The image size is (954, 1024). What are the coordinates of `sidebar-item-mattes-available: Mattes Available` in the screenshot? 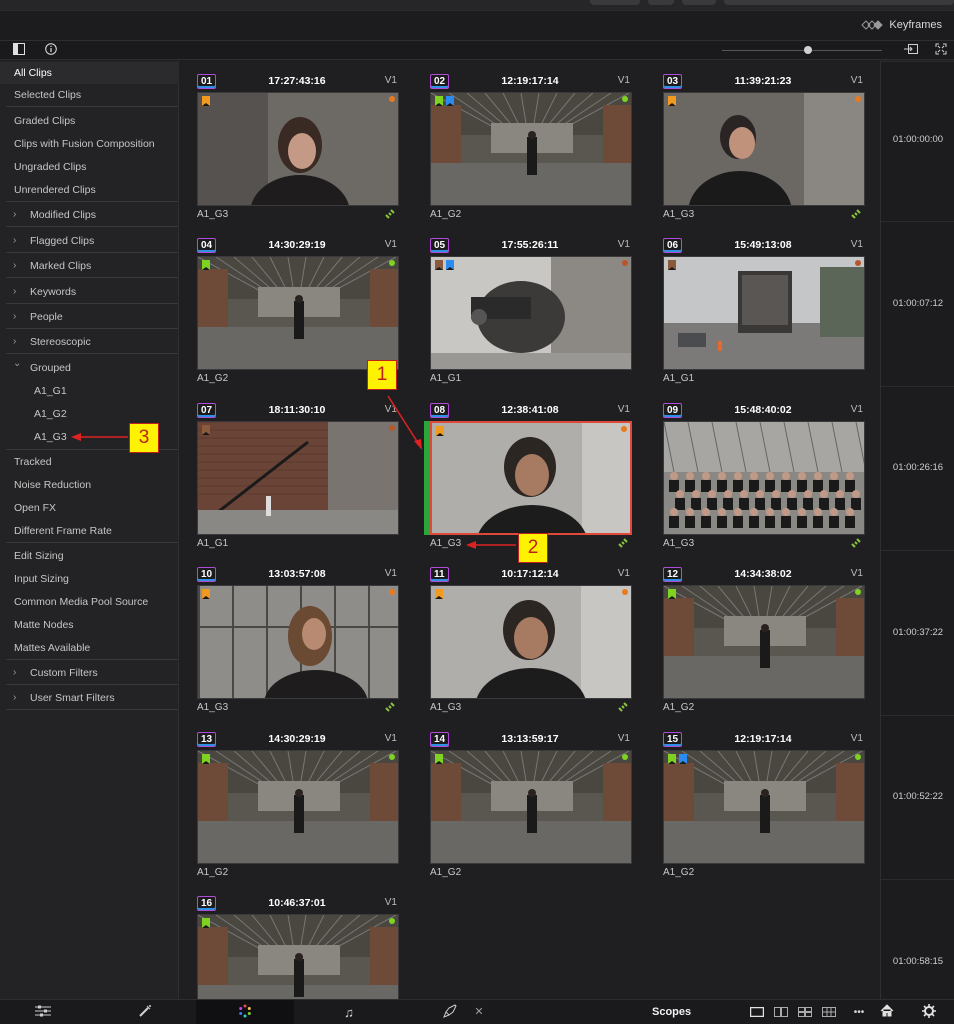 It's located at (89, 648).